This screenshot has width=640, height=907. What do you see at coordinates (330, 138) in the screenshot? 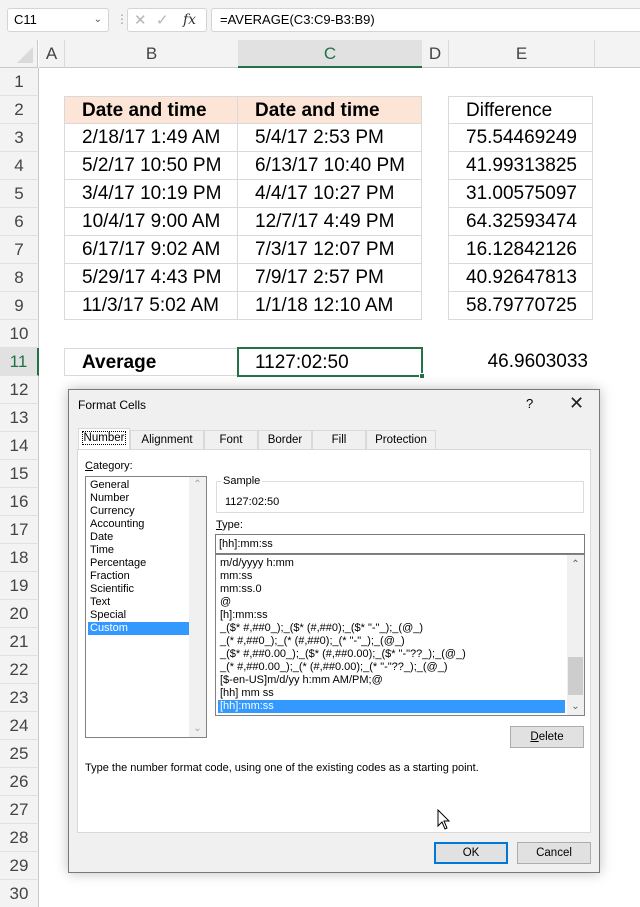
I see `end-datetime-cell: 5/4/17 2:53 PM` at bounding box center [330, 138].